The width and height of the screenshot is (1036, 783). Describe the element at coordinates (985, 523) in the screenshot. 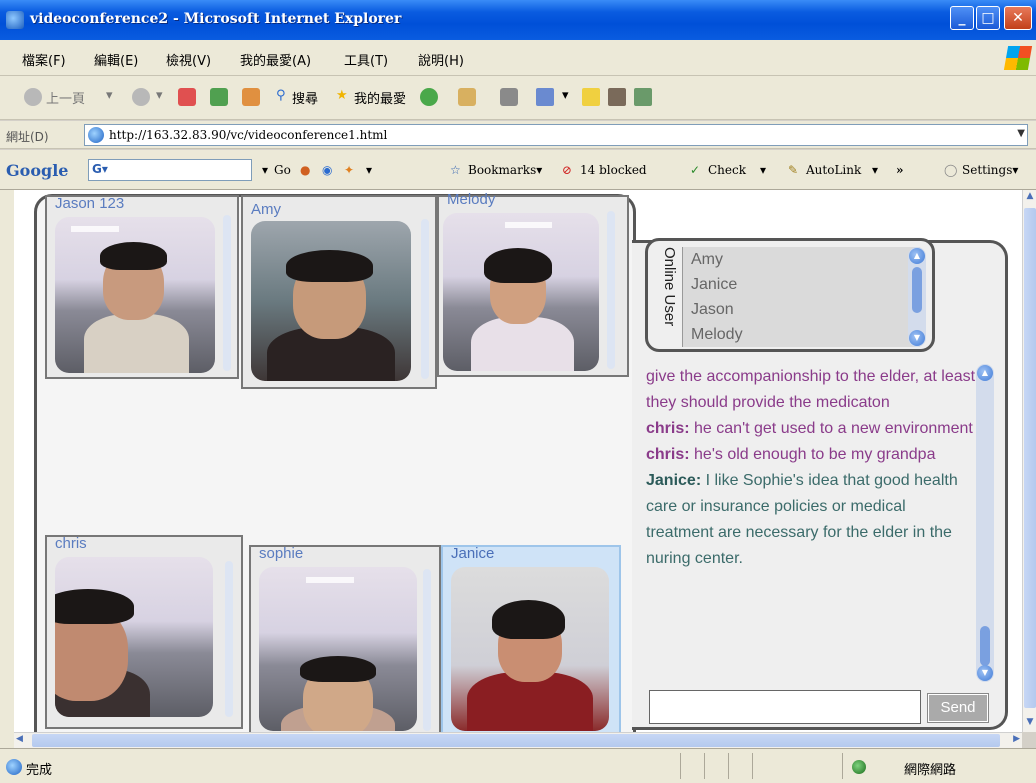

I see `chat-log-scrollbar: ▲ ▼` at that location.